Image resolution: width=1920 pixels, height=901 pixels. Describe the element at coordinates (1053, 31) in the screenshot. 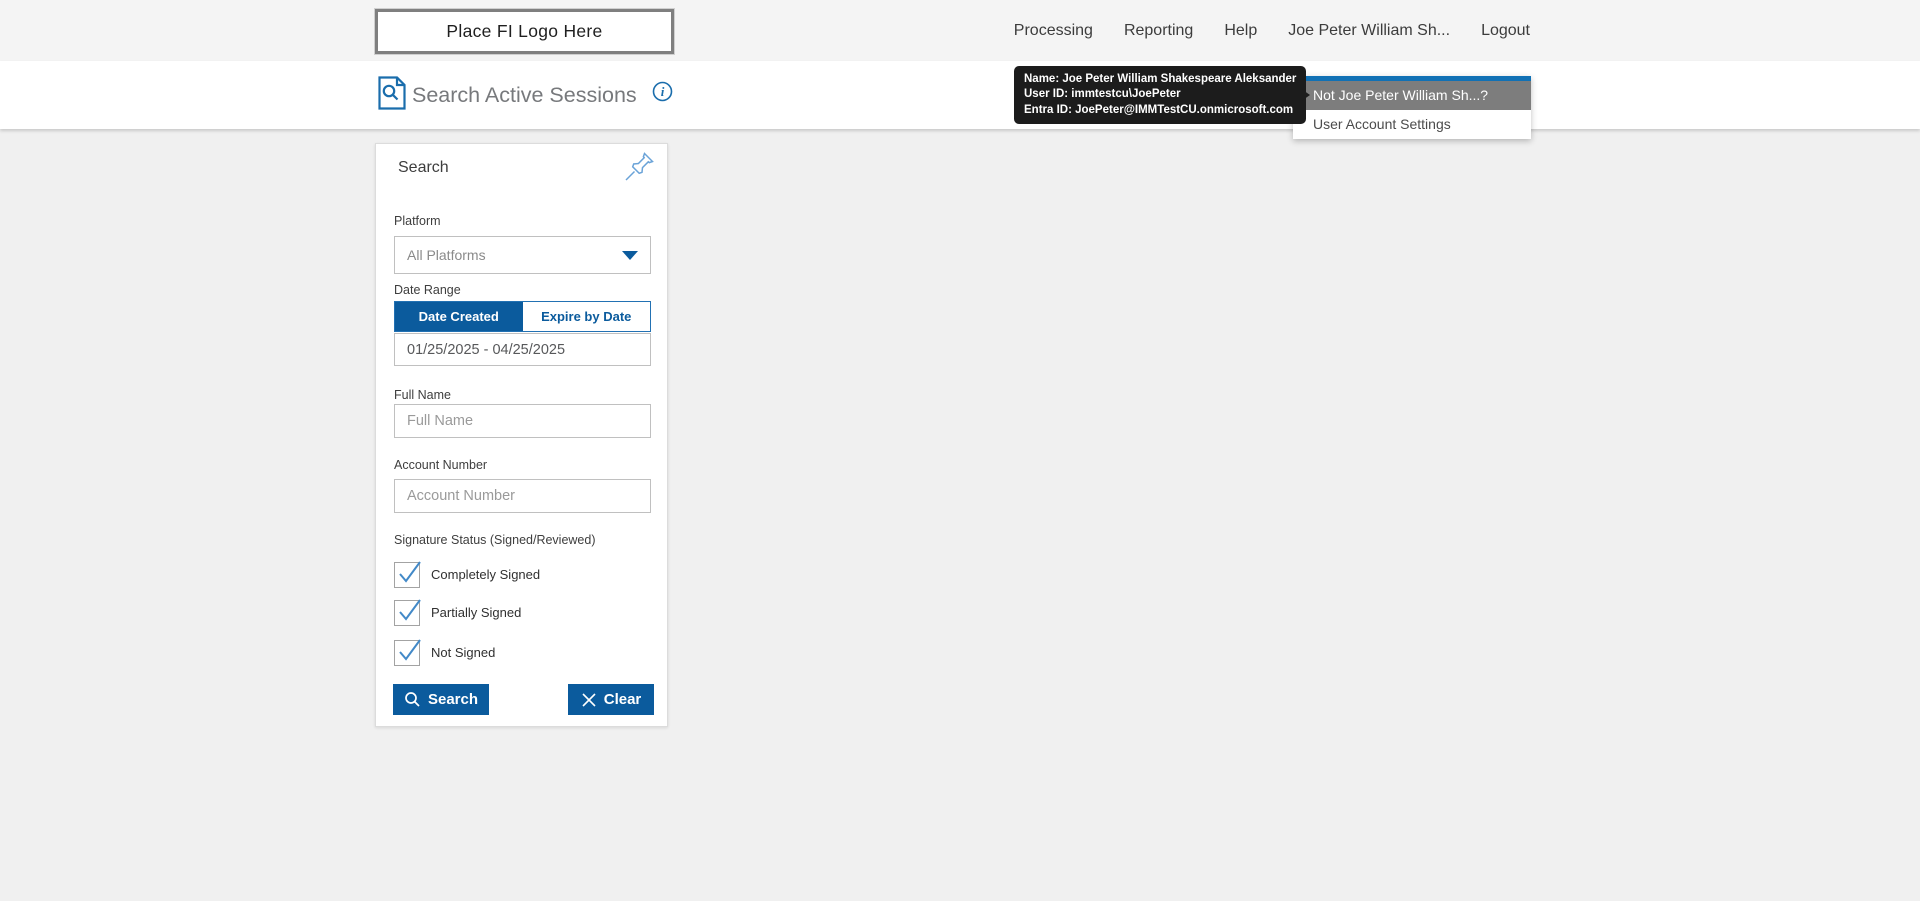

I see `nav-processing: Processing` at that location.